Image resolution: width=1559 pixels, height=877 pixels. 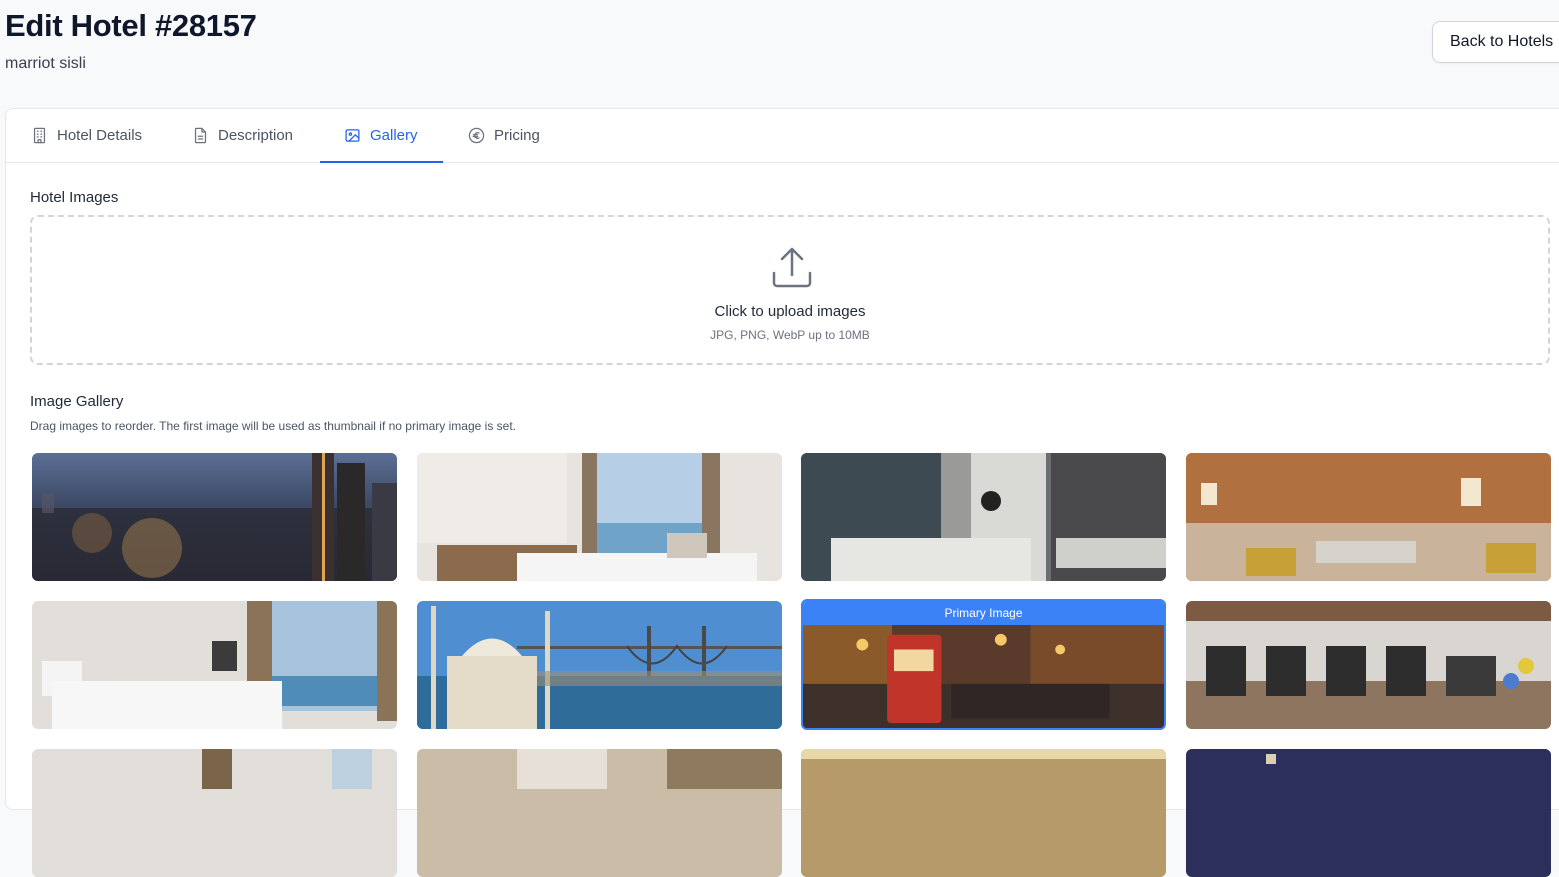 I want to click on gallery-image-primary: Primary Image, so click(x=983, y=664).